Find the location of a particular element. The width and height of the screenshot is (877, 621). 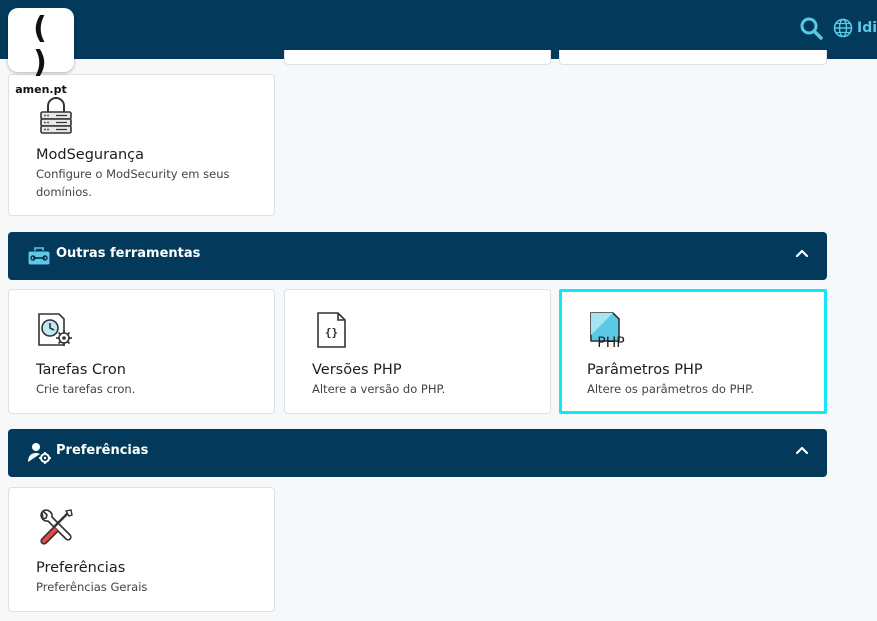

card-title: Tarefas Cron is located at coordinates (81, 370).